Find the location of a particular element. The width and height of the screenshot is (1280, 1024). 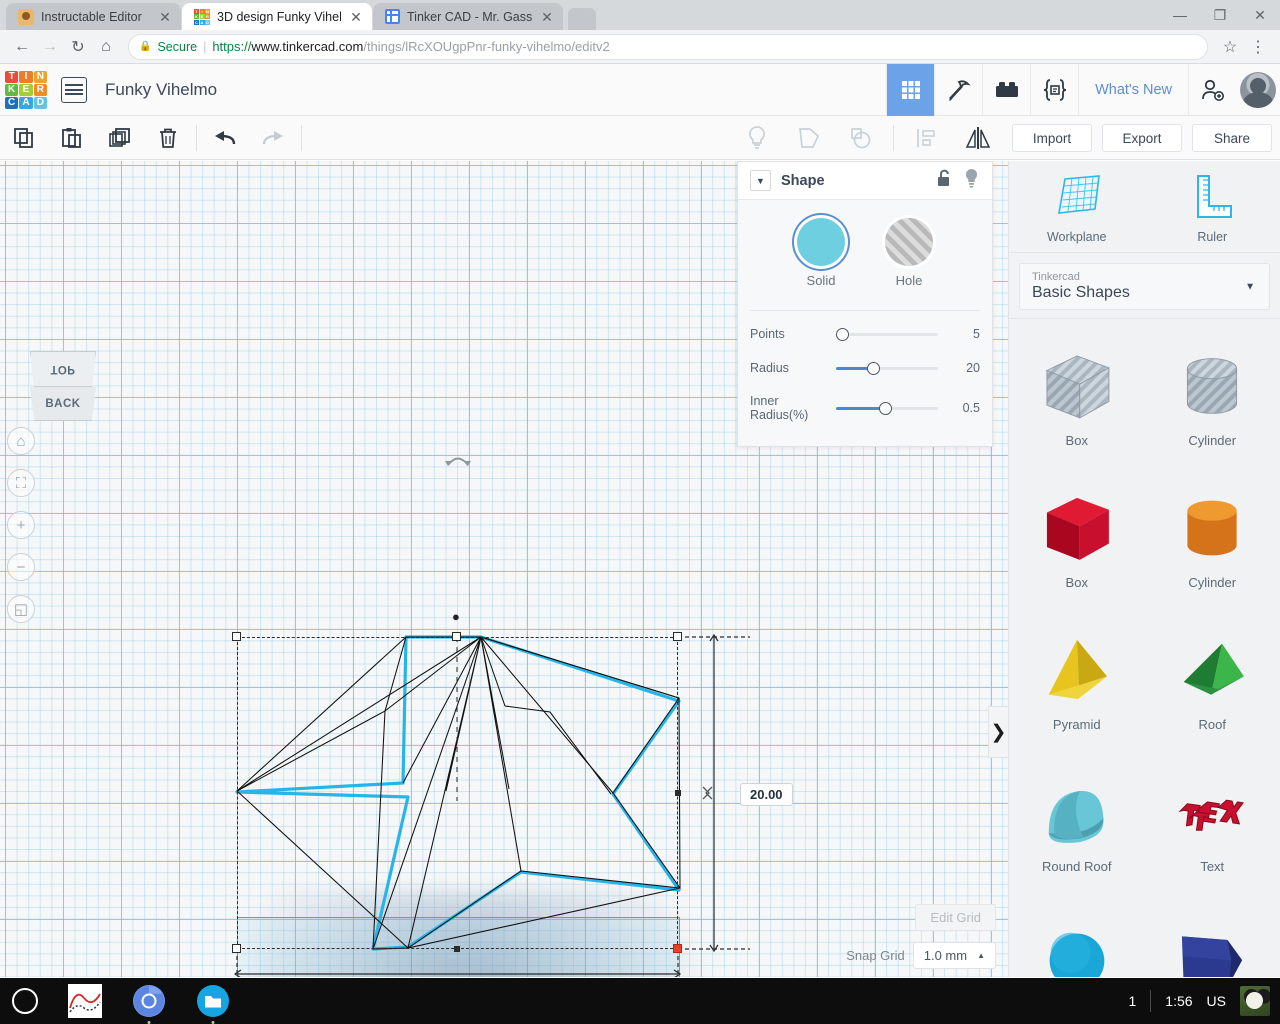

slider-inner-radius-track is located at coordinates (887, 408).